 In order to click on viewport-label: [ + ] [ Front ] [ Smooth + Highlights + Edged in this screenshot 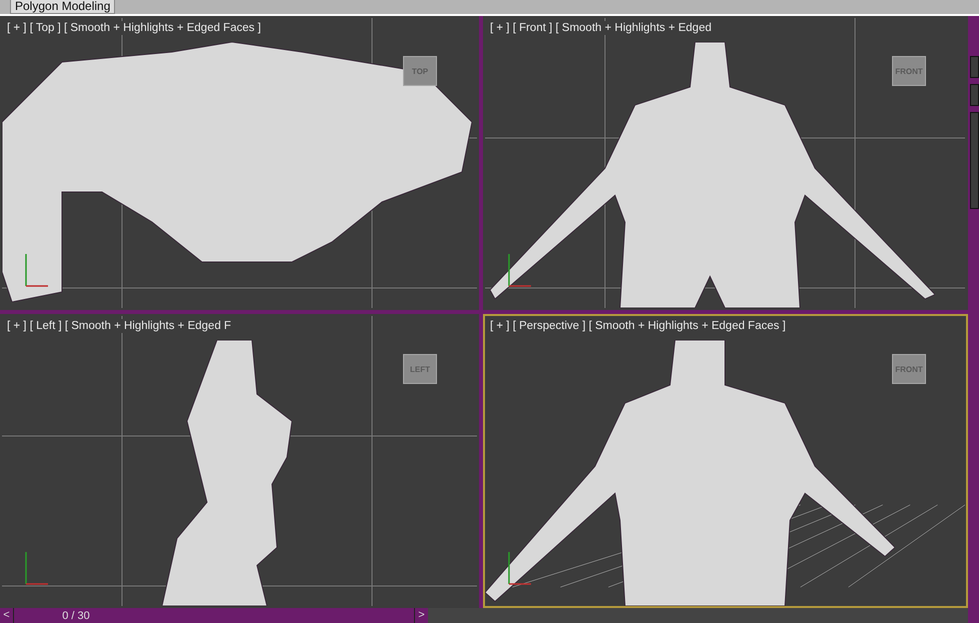, I will do `click(601, 28)`.